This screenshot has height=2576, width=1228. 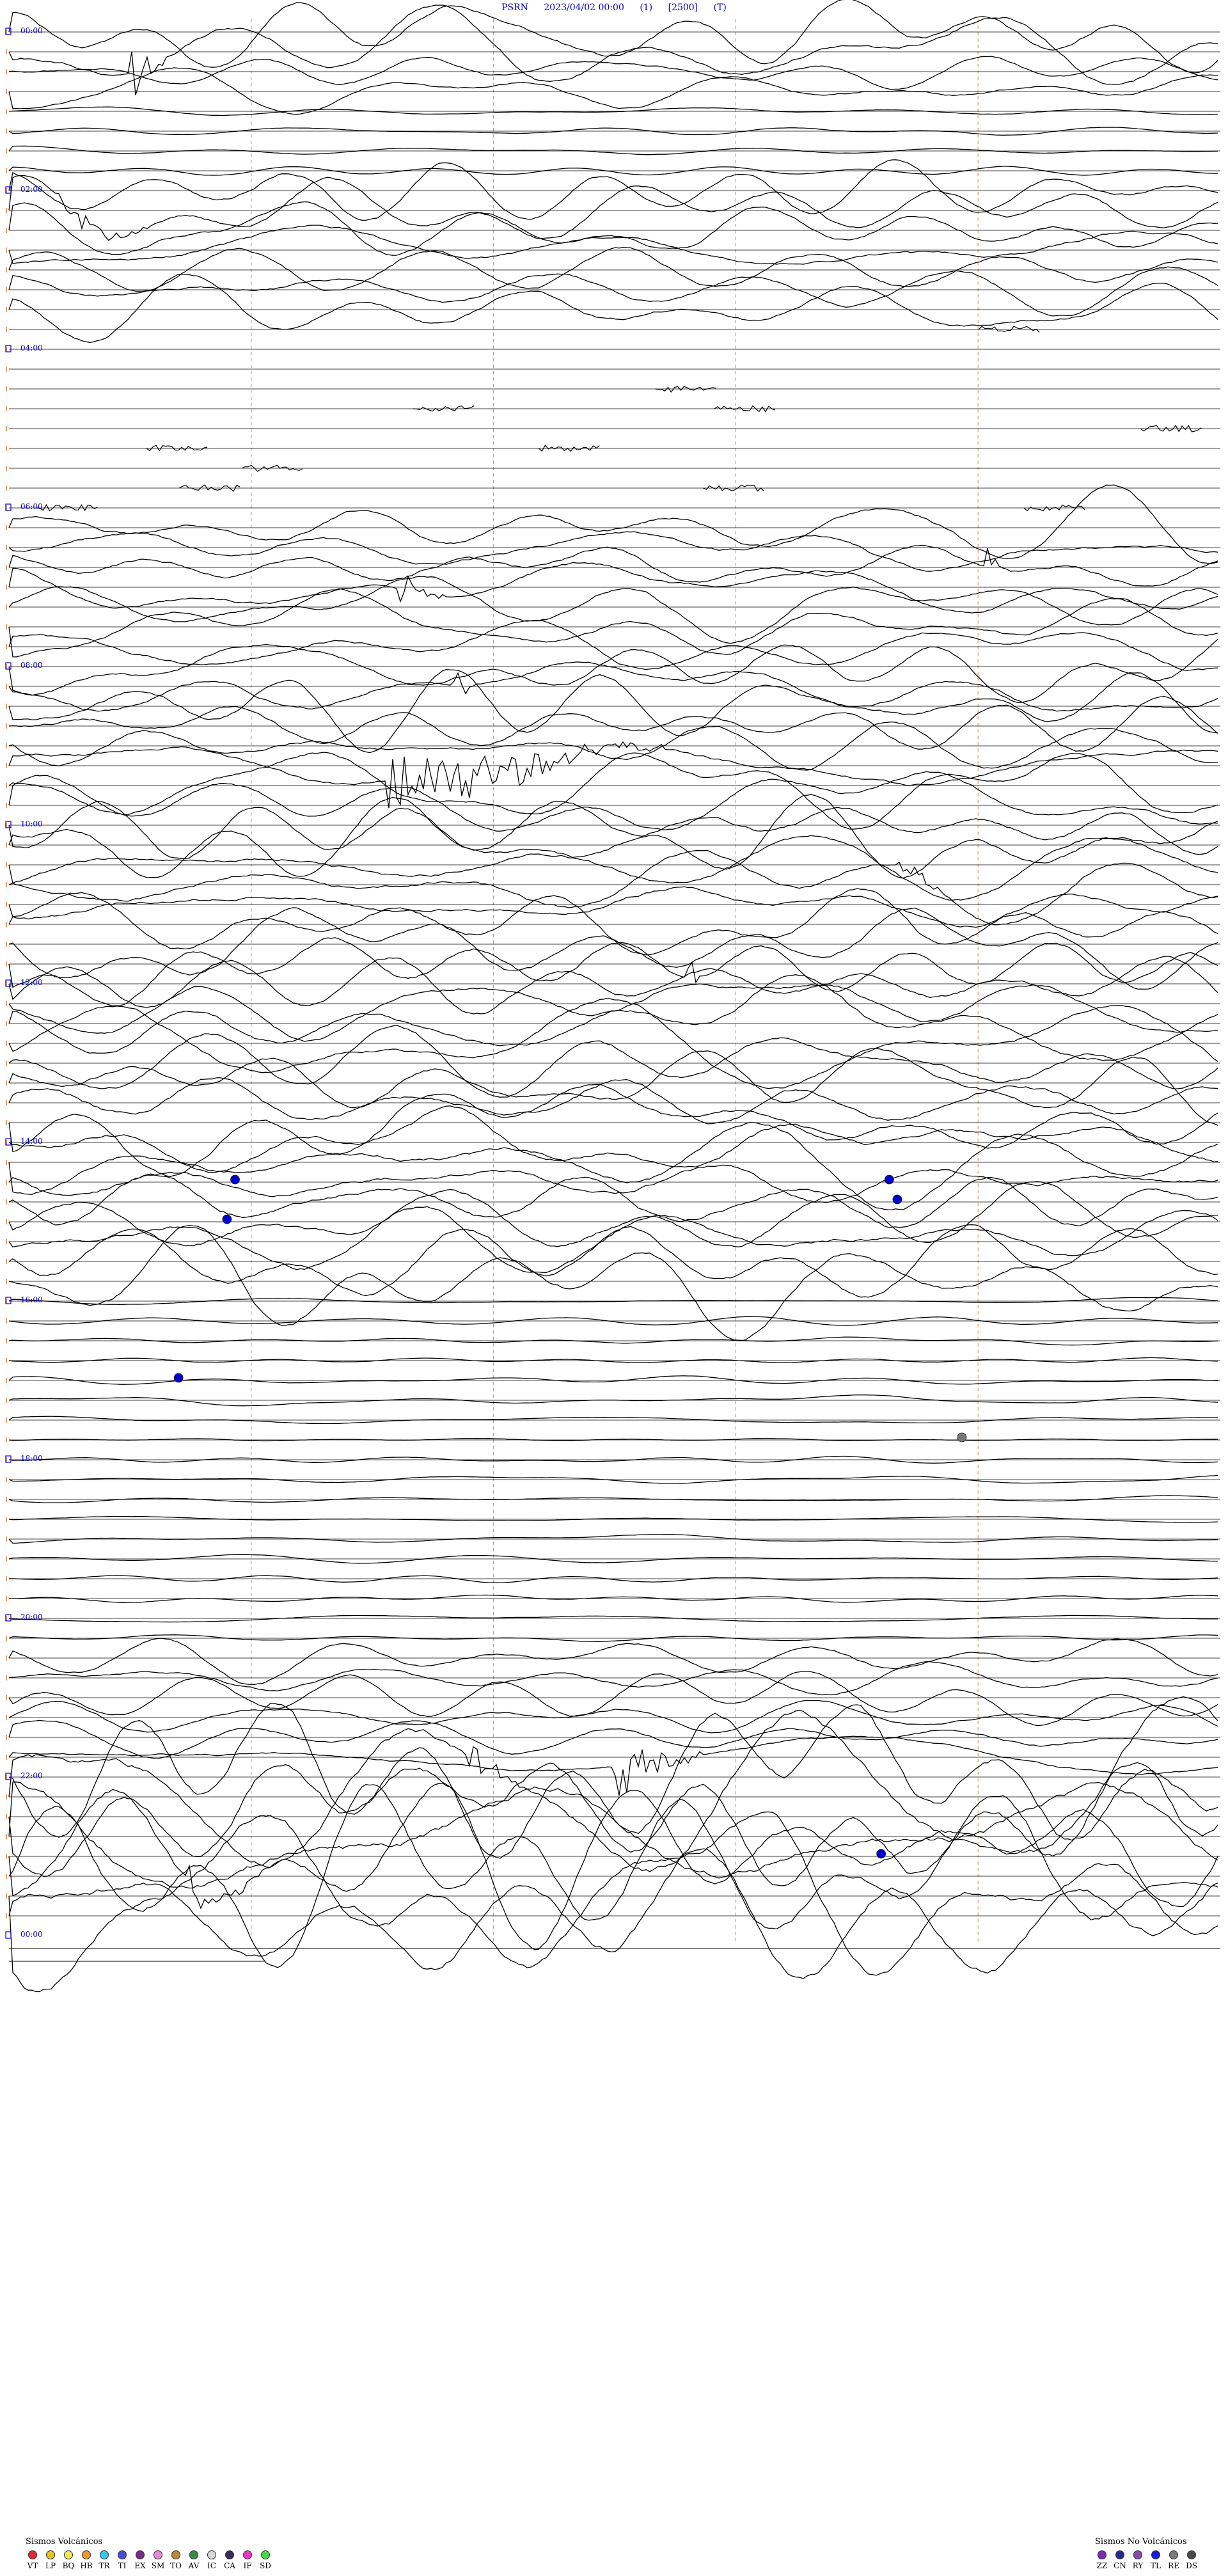 I want to click on legend-volcanic-label: IF, so click(x=247, y=2565).